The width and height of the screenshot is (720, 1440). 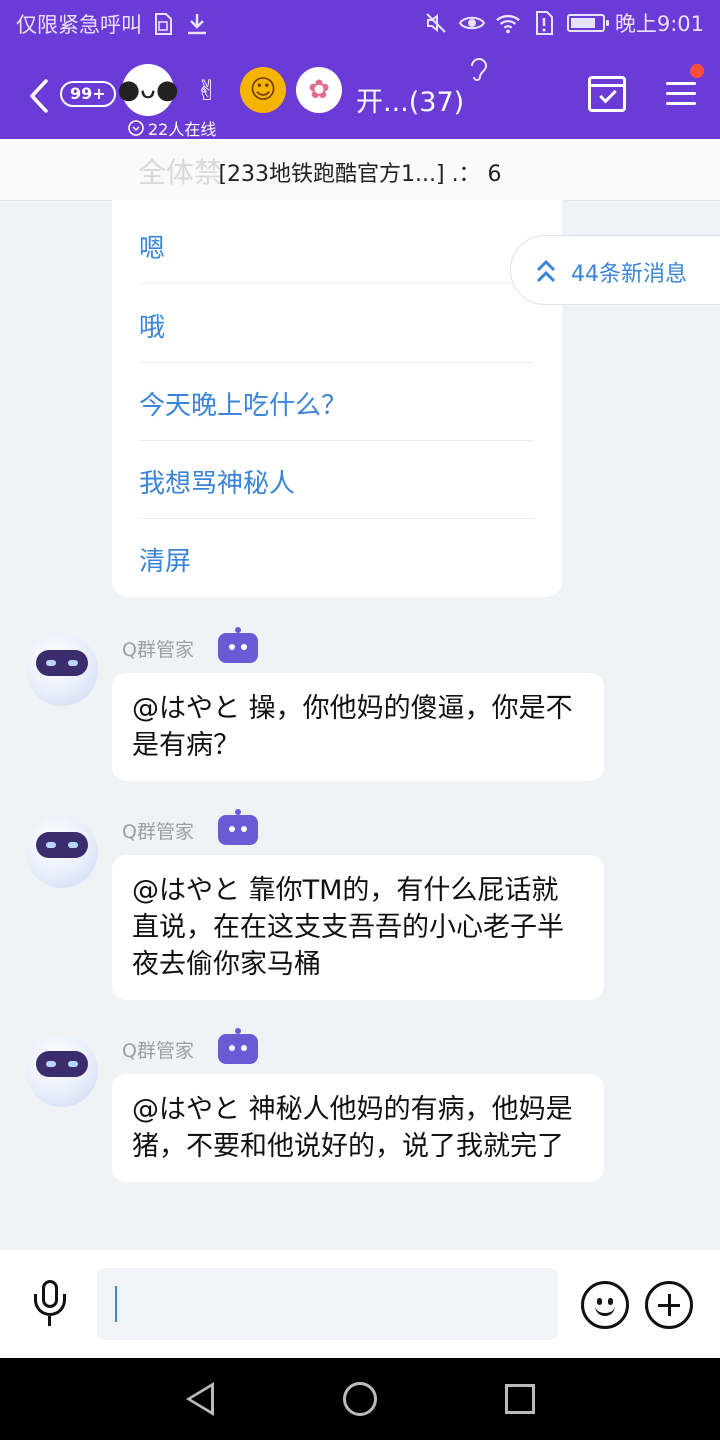 What do you see at coordinates (336, 403) in the screenshot?
I see `quick-reply-item: 今天晚上吃什么？` at bounding box center [336, 403].